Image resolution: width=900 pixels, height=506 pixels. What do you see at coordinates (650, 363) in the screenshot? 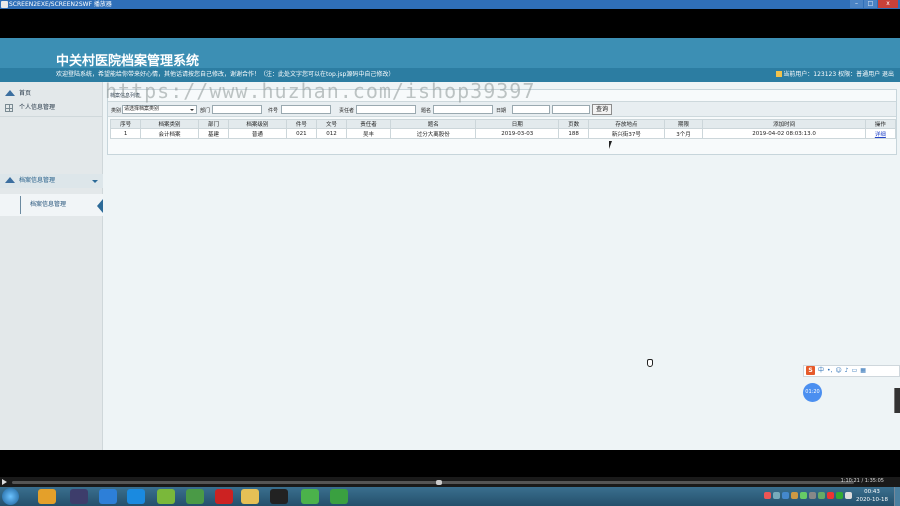
I see `hand-cursor-icon` at bounding box center [650, 363].